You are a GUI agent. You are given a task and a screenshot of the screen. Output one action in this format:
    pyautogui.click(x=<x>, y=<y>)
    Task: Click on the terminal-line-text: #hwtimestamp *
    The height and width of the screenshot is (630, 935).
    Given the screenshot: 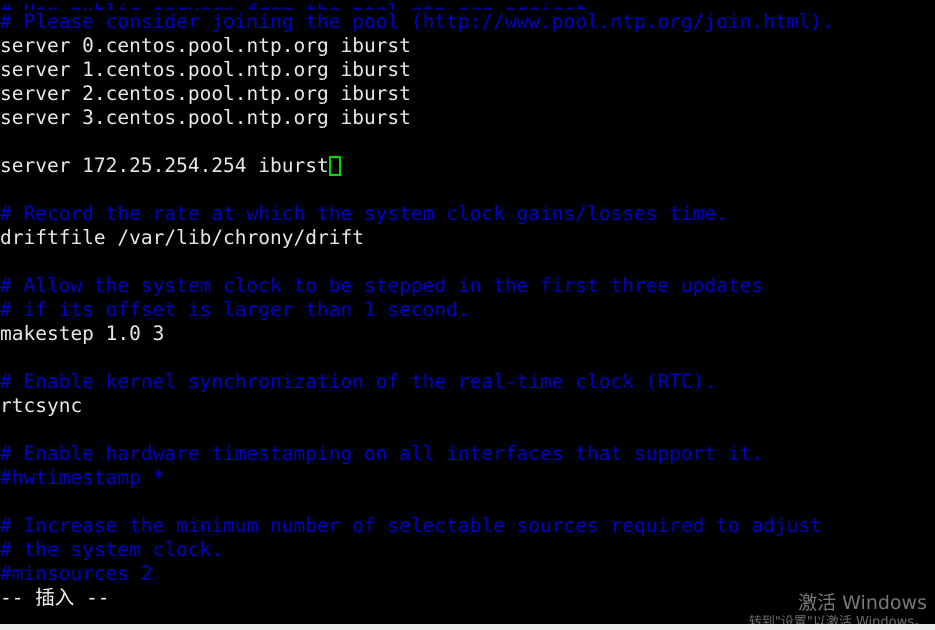 What is the action you would take?
    pyautogui.click(x=82, y=477)
    